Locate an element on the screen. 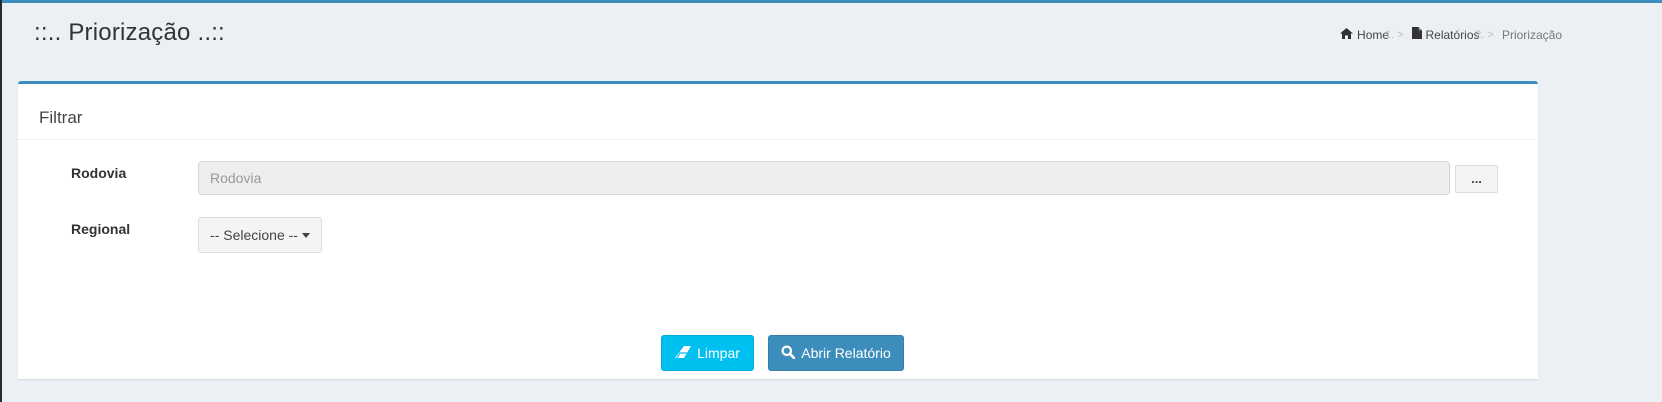  breadcrumb-relatorios: Relatórios is located at coordinates (1445, 34).